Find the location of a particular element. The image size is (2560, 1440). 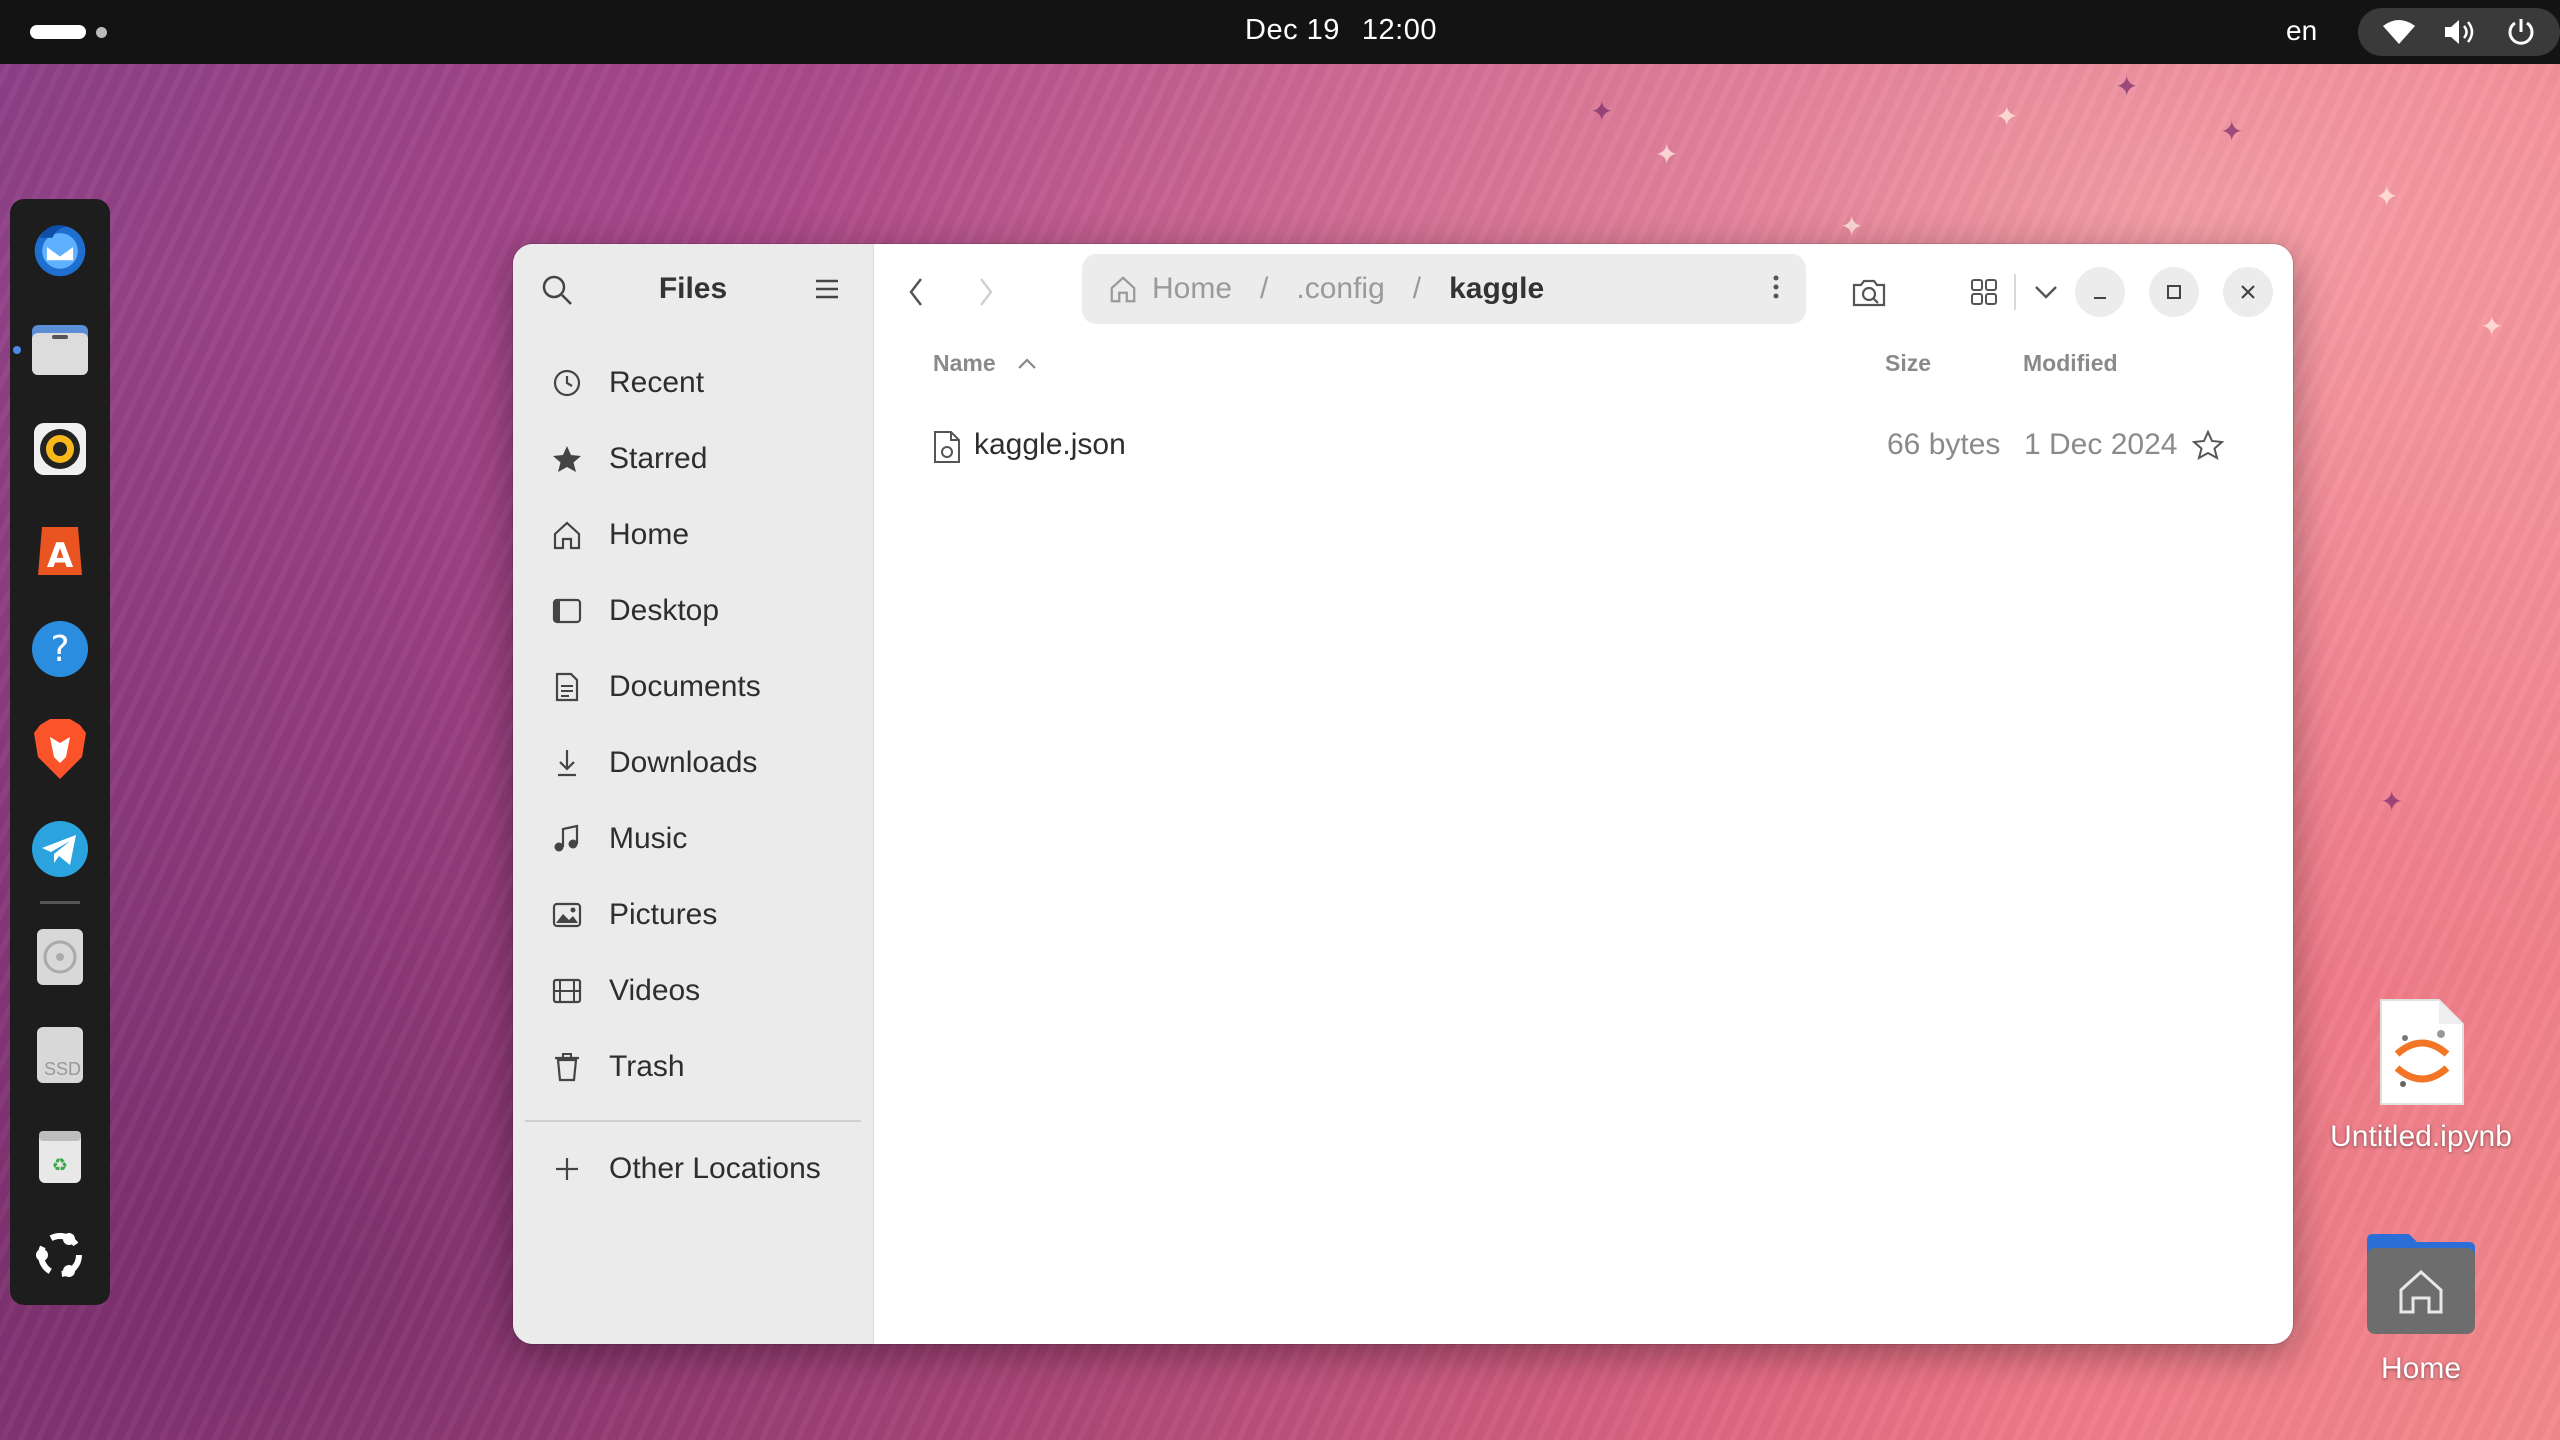

trash-icon: ♻ is located at coordinates (60, 1157).